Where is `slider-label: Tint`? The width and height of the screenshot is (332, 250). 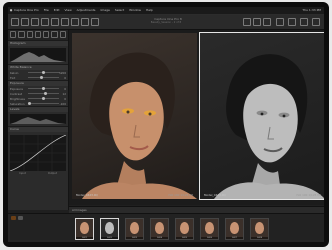 slider-label: Tint is located at coordinates (13, 77).